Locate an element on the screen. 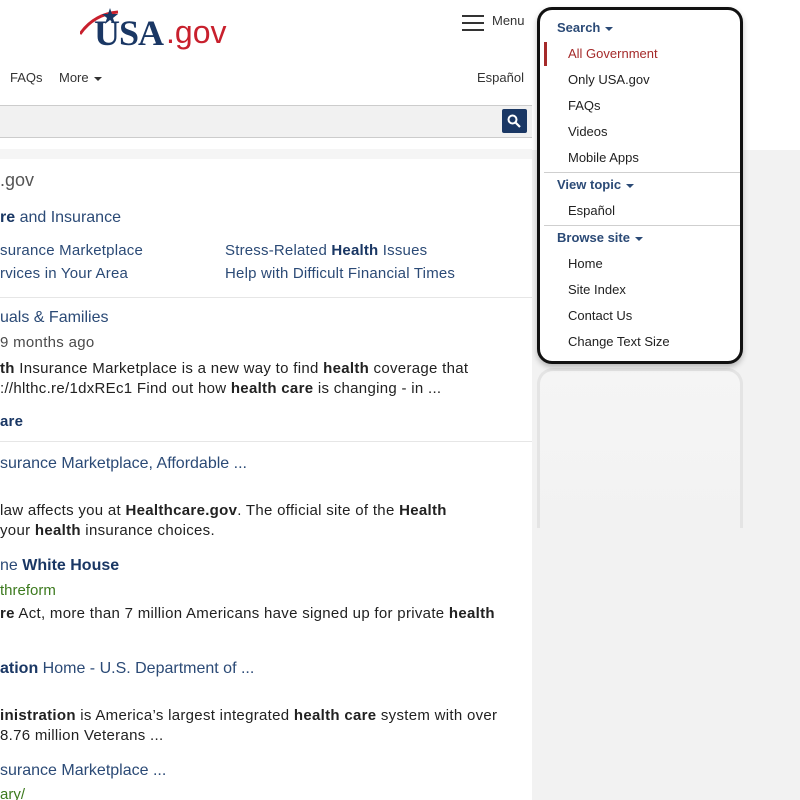 This screenshot has width=800, height=800. snip-text: coverage that is located at coordinates (419, 368).